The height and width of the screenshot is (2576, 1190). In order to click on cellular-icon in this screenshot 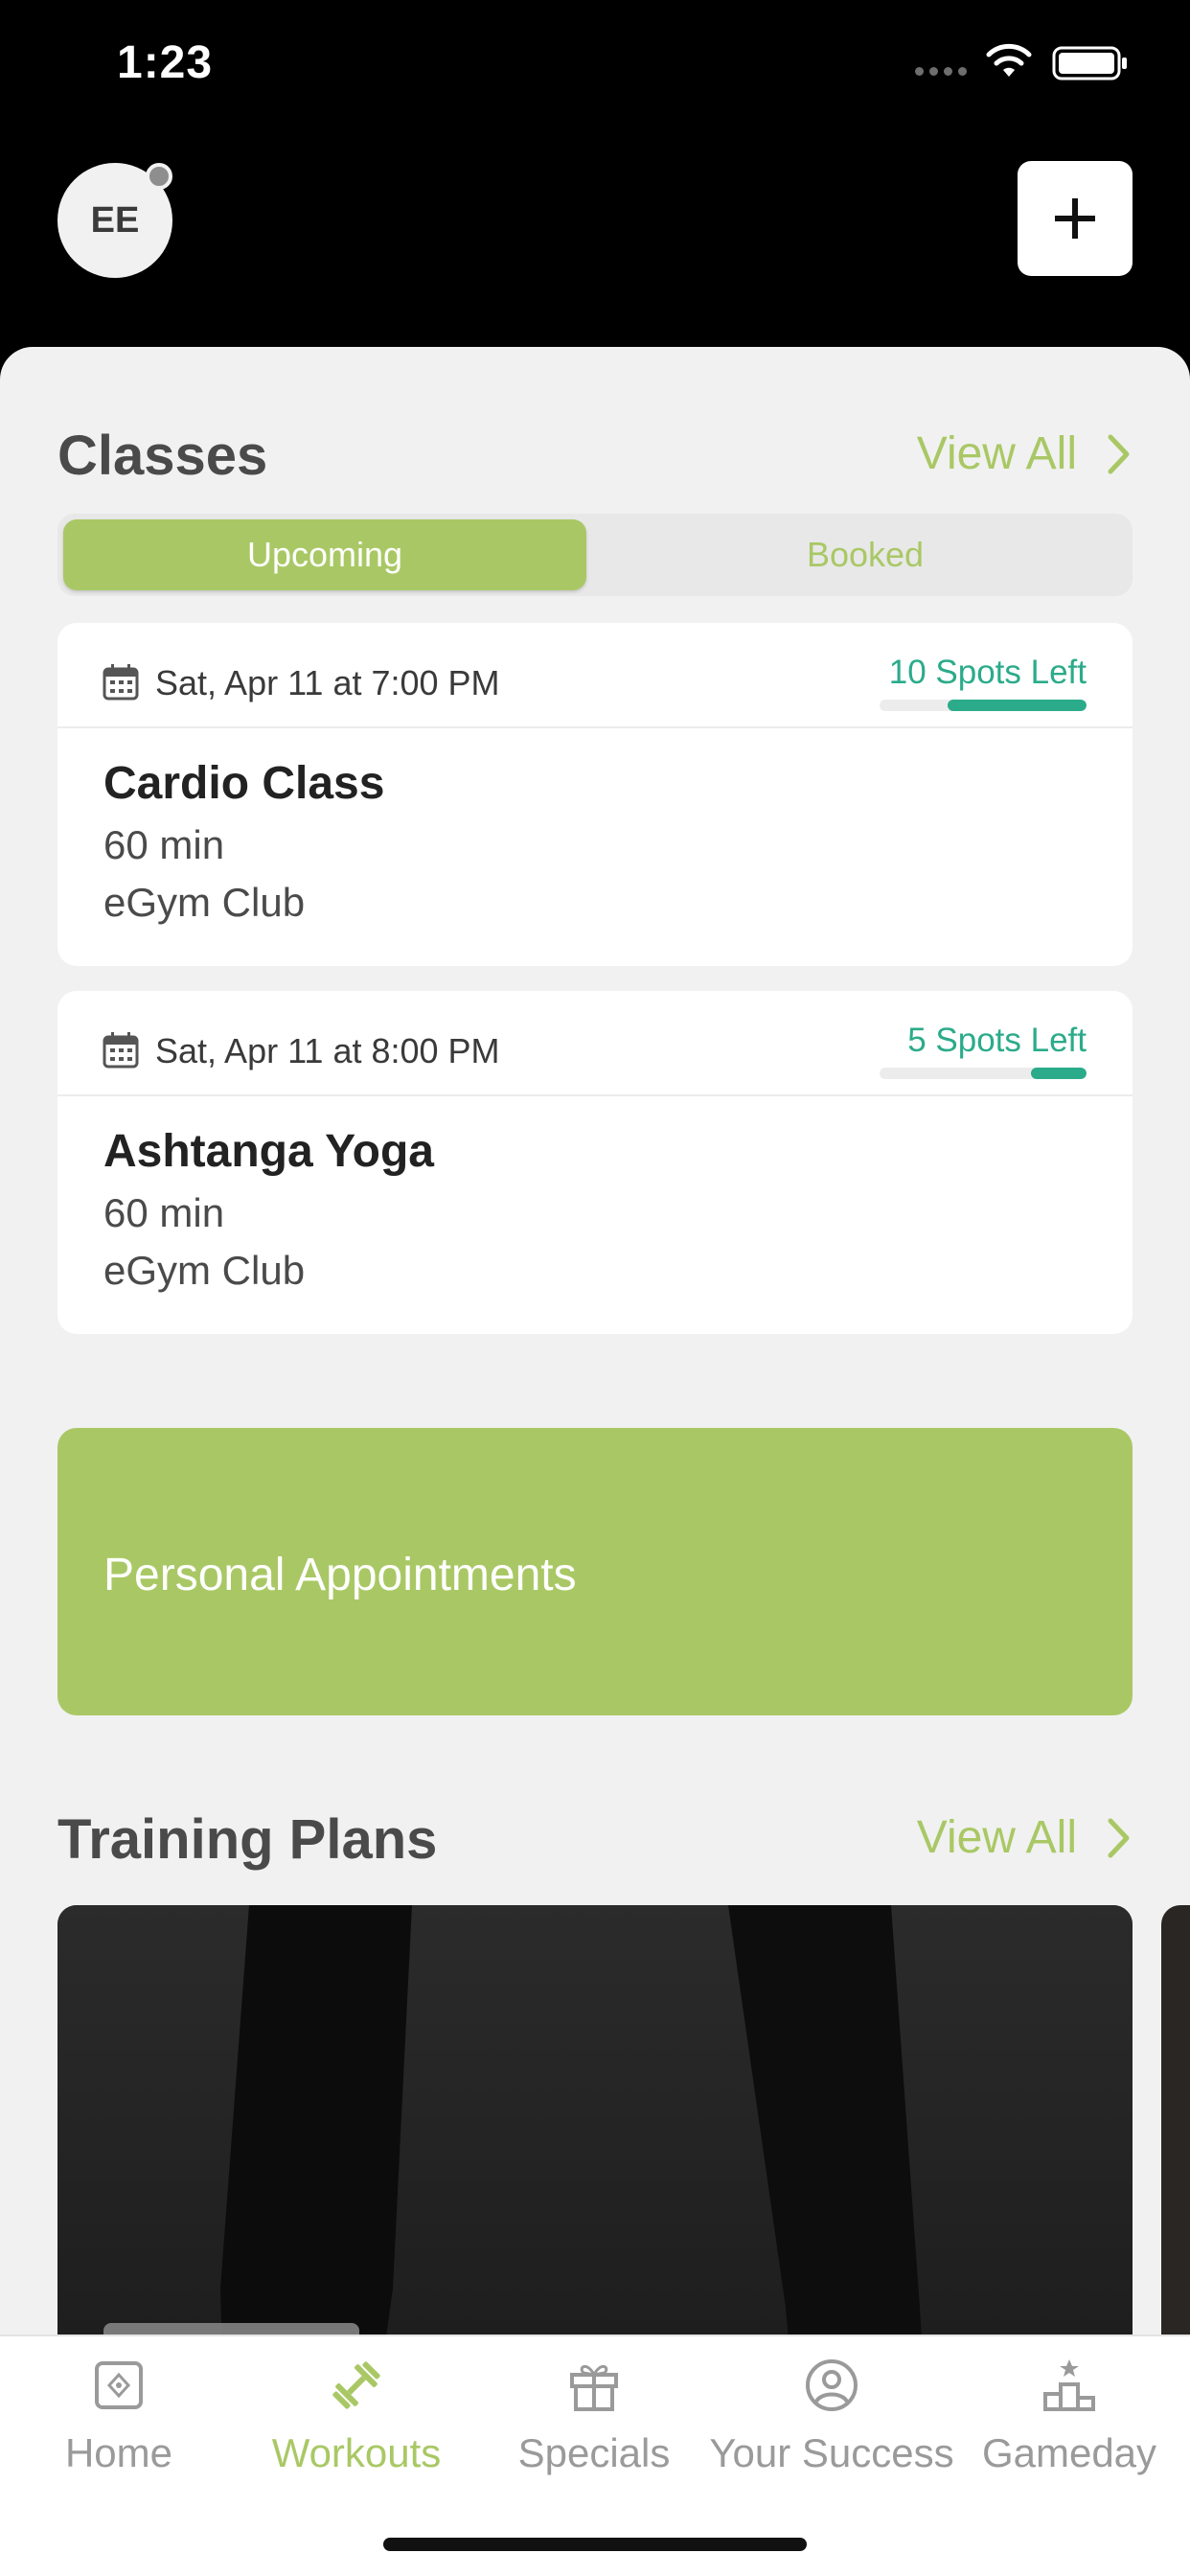, I will do `click(941, 71)`.